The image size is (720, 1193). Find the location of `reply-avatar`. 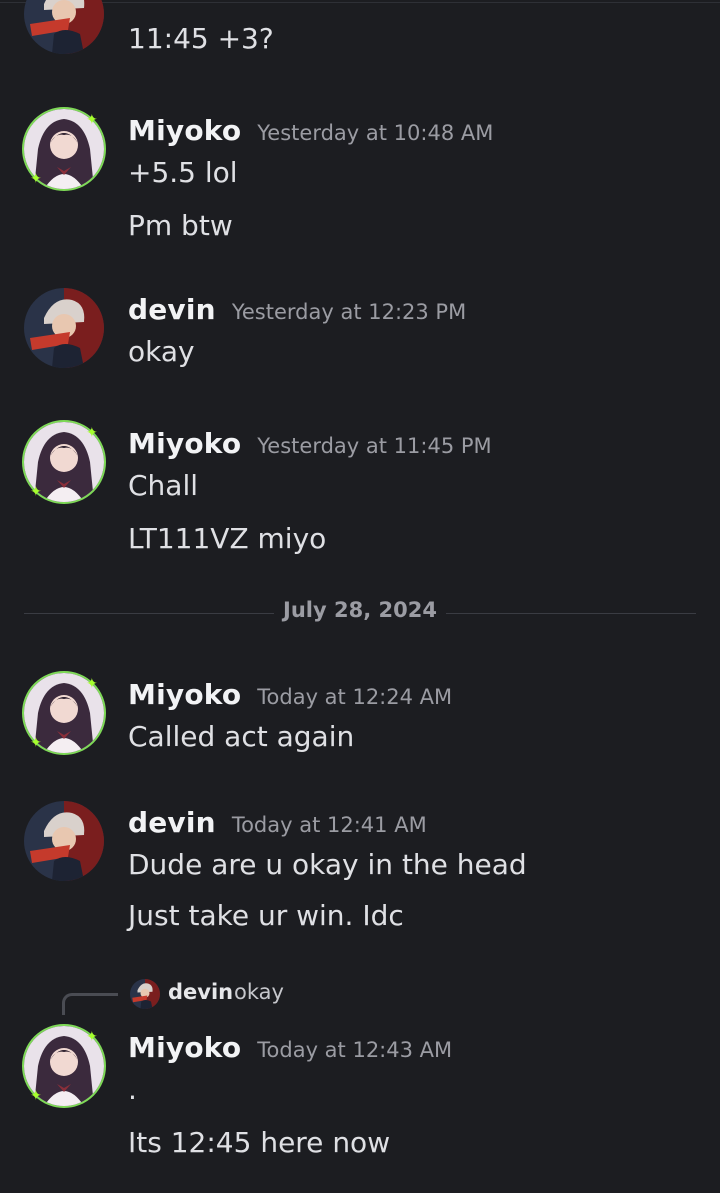

reply-avatar is located at coordinates (145, 994).